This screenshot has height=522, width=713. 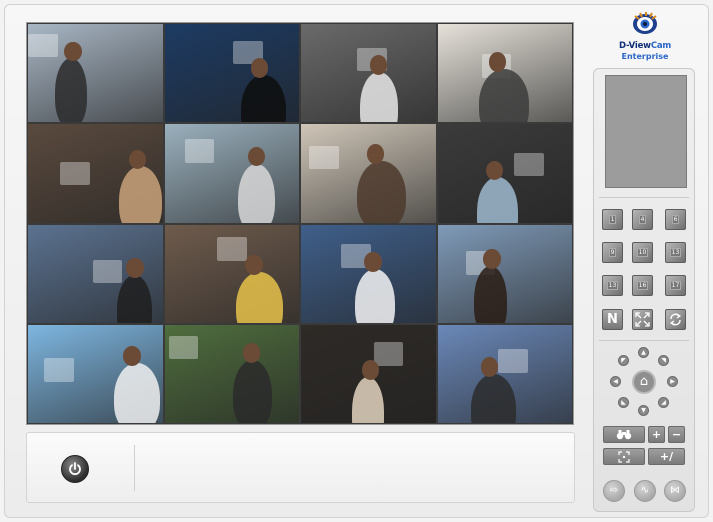 I want to click on ptz-control: ▲ ◥ ▶ ◢ ▼ ◣ ◀ ◤ ⌂, so click(x=644, y=382).